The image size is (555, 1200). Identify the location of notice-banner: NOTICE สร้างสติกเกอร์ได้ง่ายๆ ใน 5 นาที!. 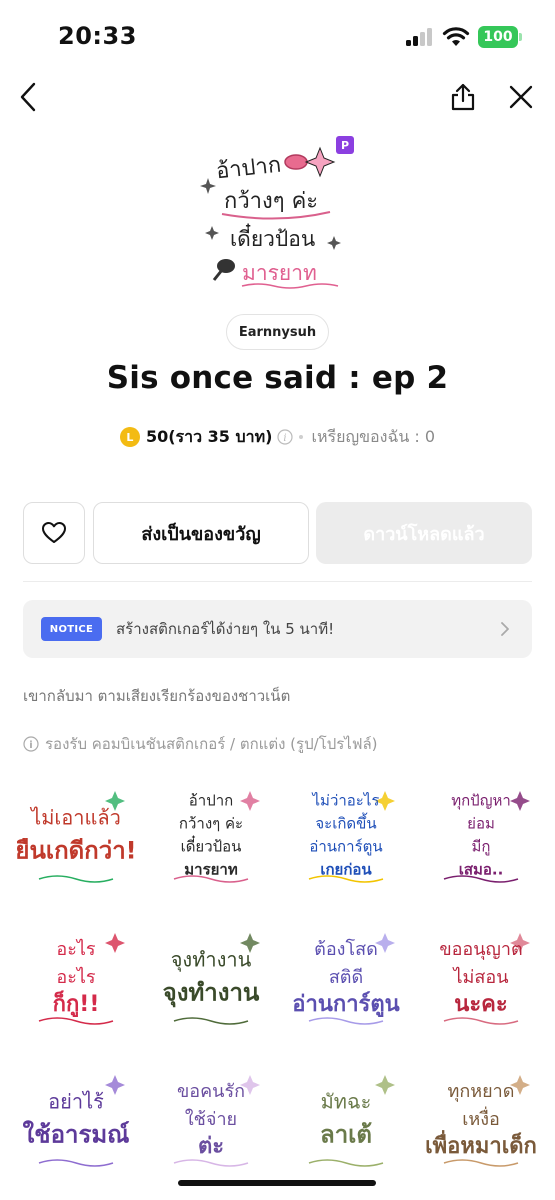
(277, 629).